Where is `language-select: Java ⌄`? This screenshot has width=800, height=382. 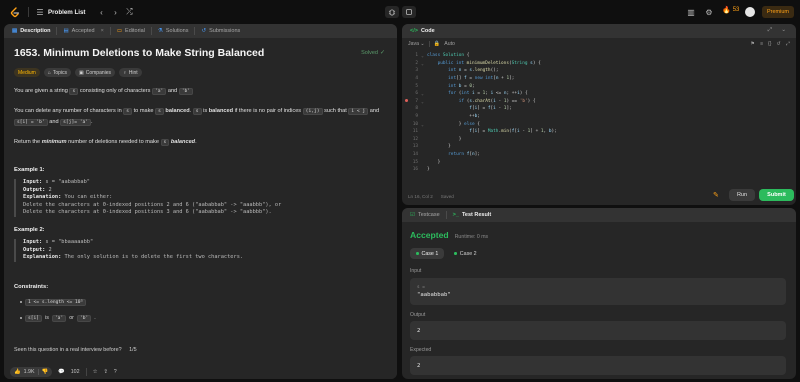
language-select: Java ⌄ is located at coordinates (416, 44).